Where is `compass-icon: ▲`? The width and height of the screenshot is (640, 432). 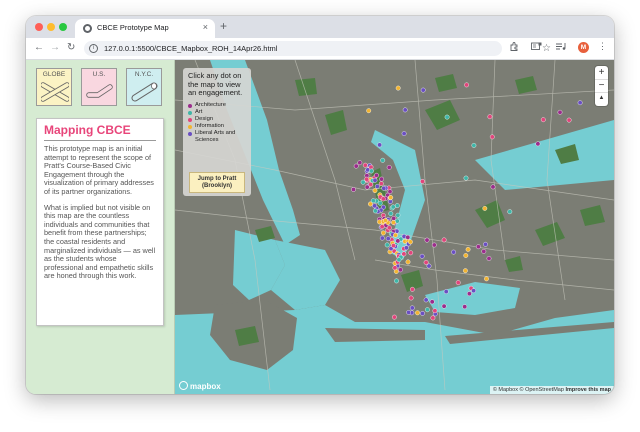 compass-icon: ▲ is located at coordinates (601, 98).